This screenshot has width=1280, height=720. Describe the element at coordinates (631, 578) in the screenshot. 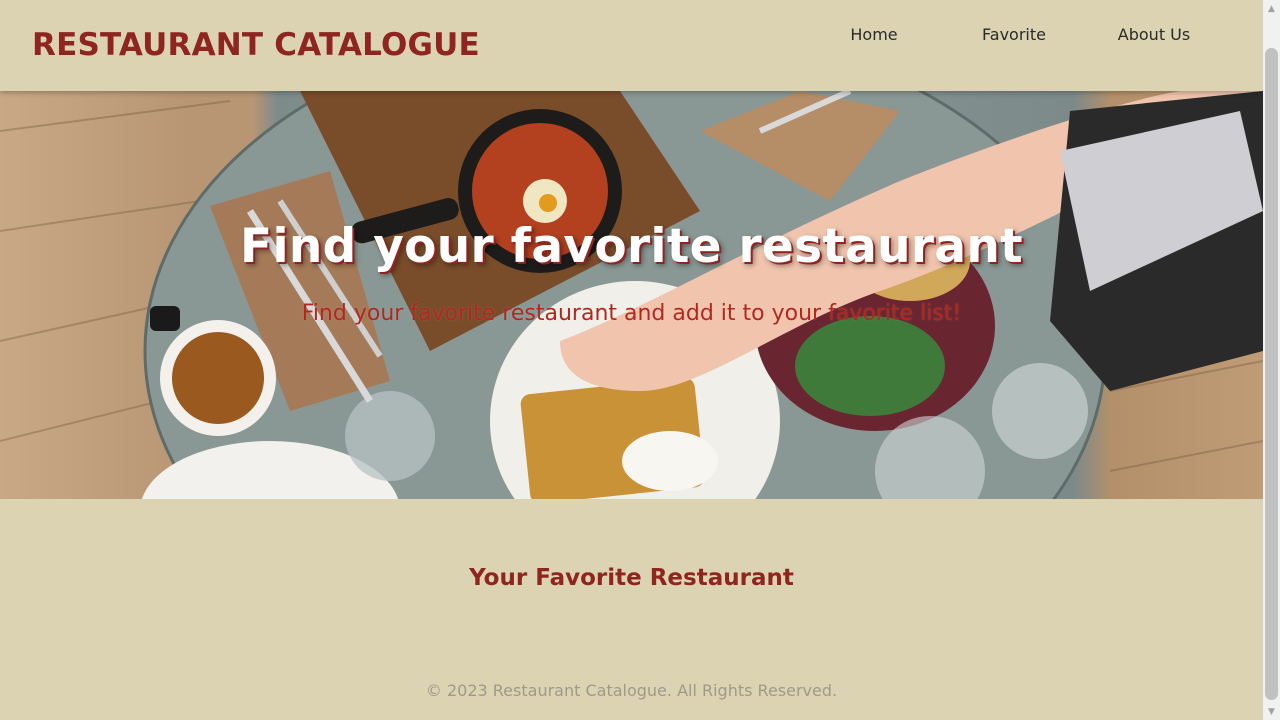

I see `favorite-section-title: Your Favorite Restaurant` at that location.